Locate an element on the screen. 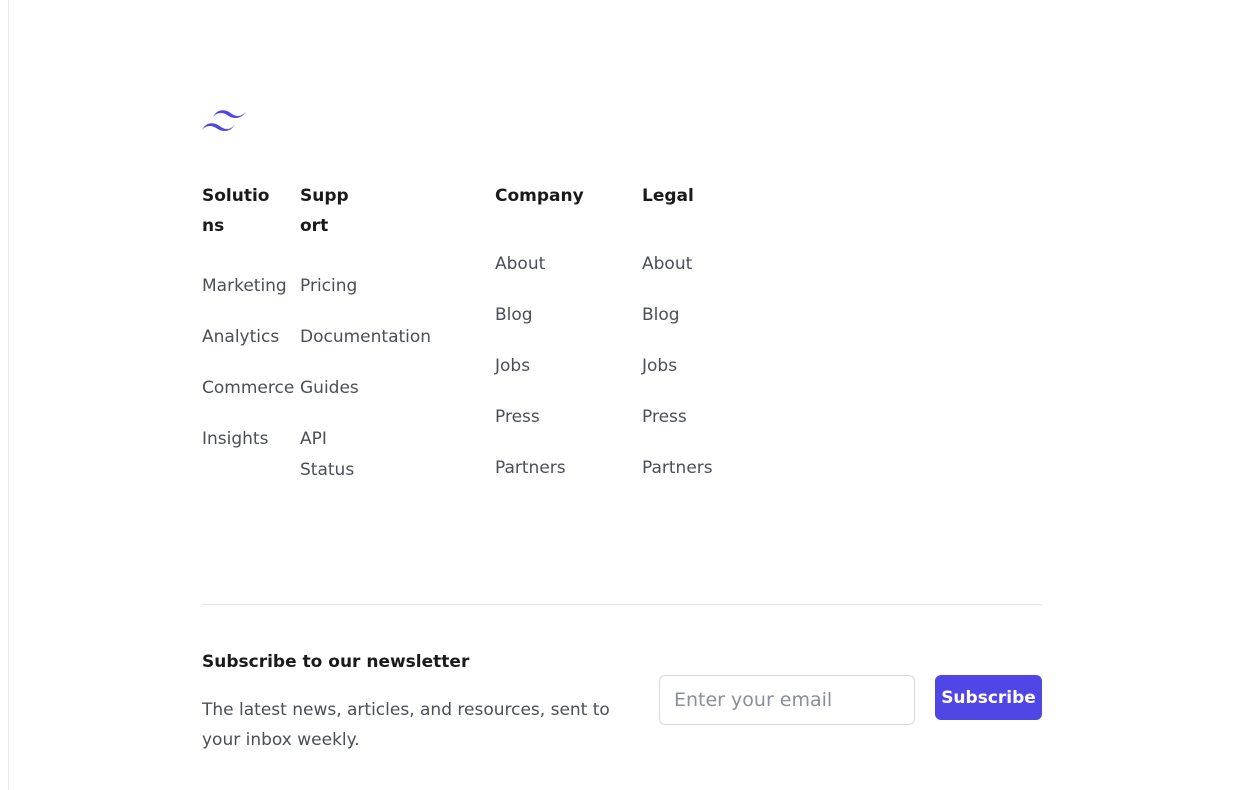  footer-link: Pricing is located at coordinates (362, 286).